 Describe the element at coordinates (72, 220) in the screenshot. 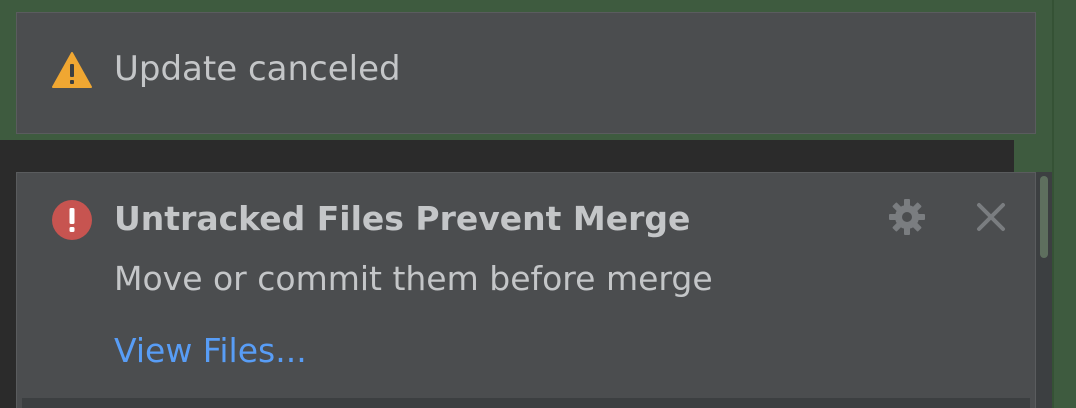

I see `error-circle-icon` at that location.